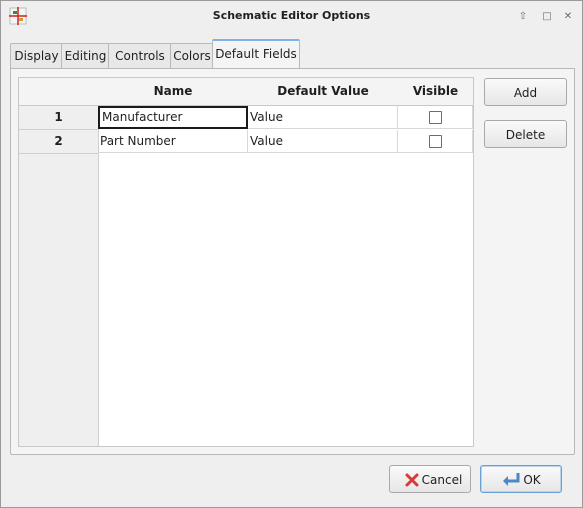 This screenshot has width=583, height=508. I want to click on delete-button-label: Delete, so click(525, 135).